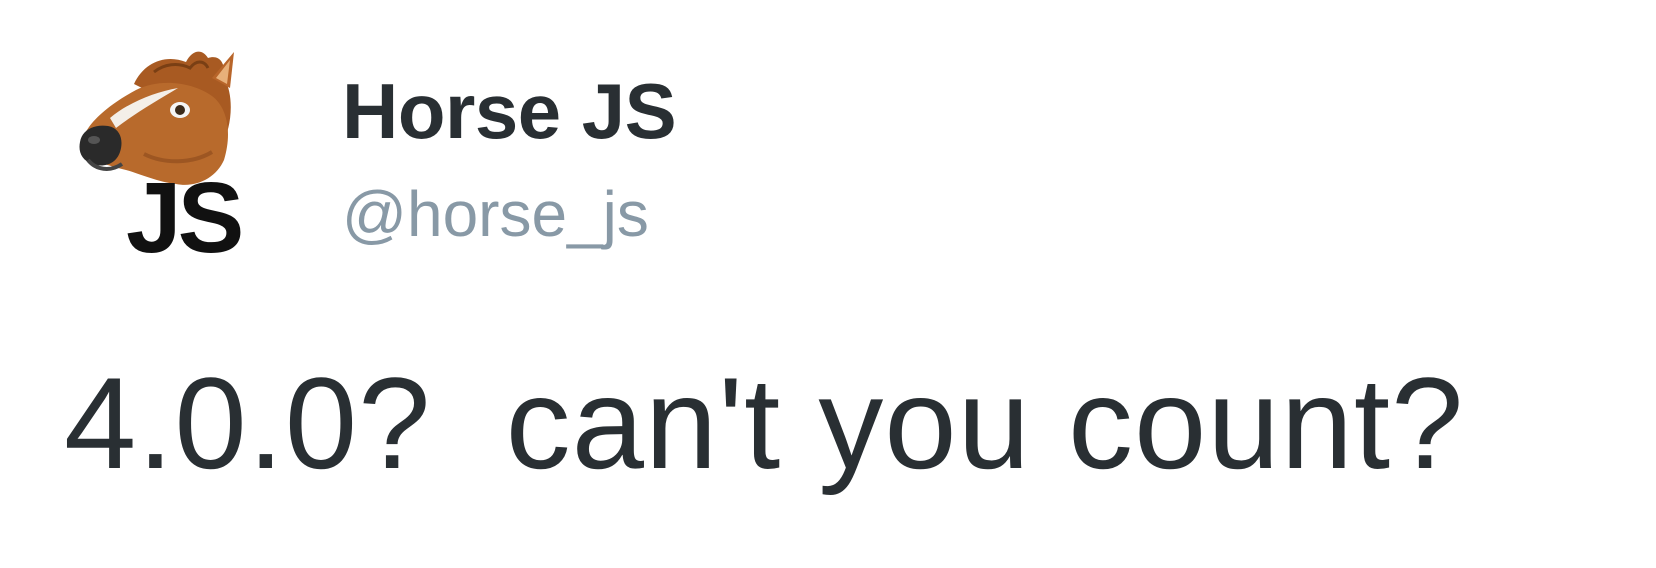  What do you see at coordinates (509, 111) in the screenshot?
I see `author-display-name: Horse JS` at bounding box center [509, 111].